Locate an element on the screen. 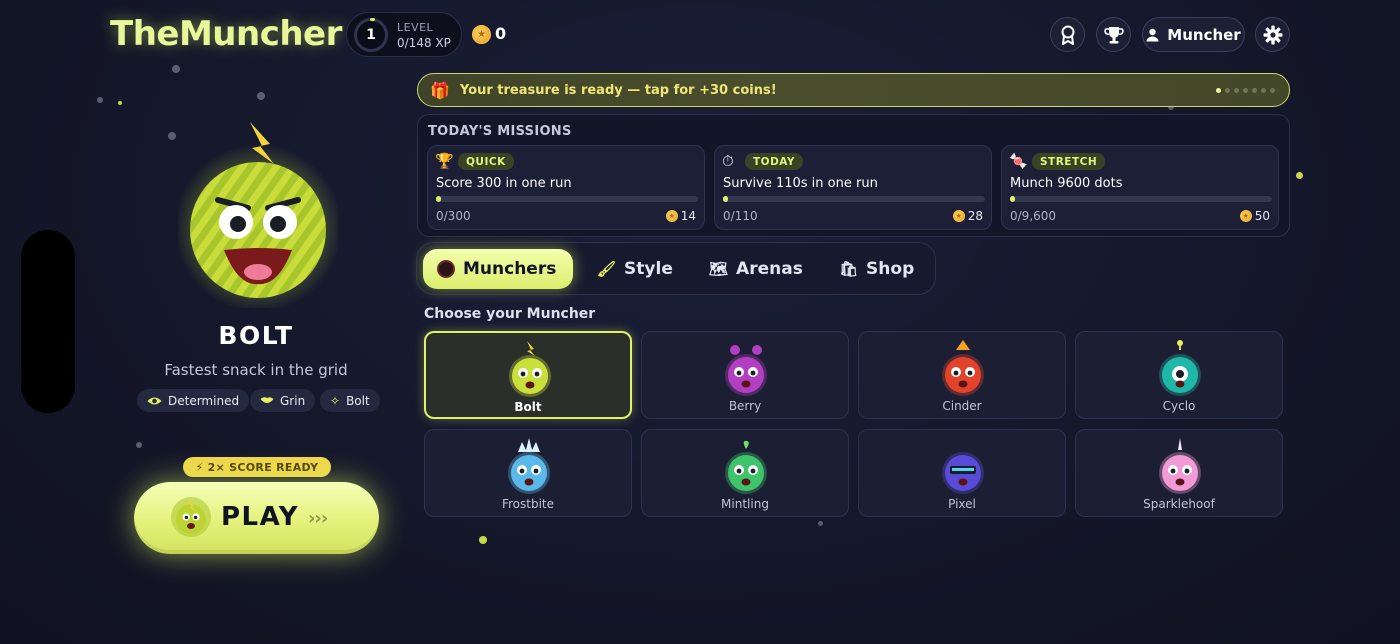  banner-pager is located at coordinates (1245, 90).